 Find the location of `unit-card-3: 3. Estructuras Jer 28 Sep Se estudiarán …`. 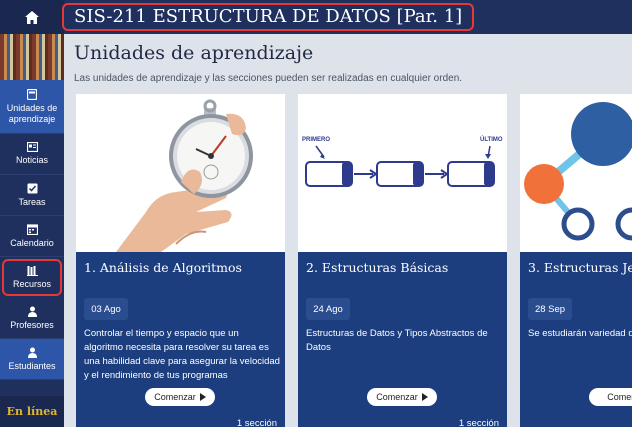

unit-card-3: 3. Estructuras Jer 28 Sep Se estudiarán … is located at coordinates (576, 260).